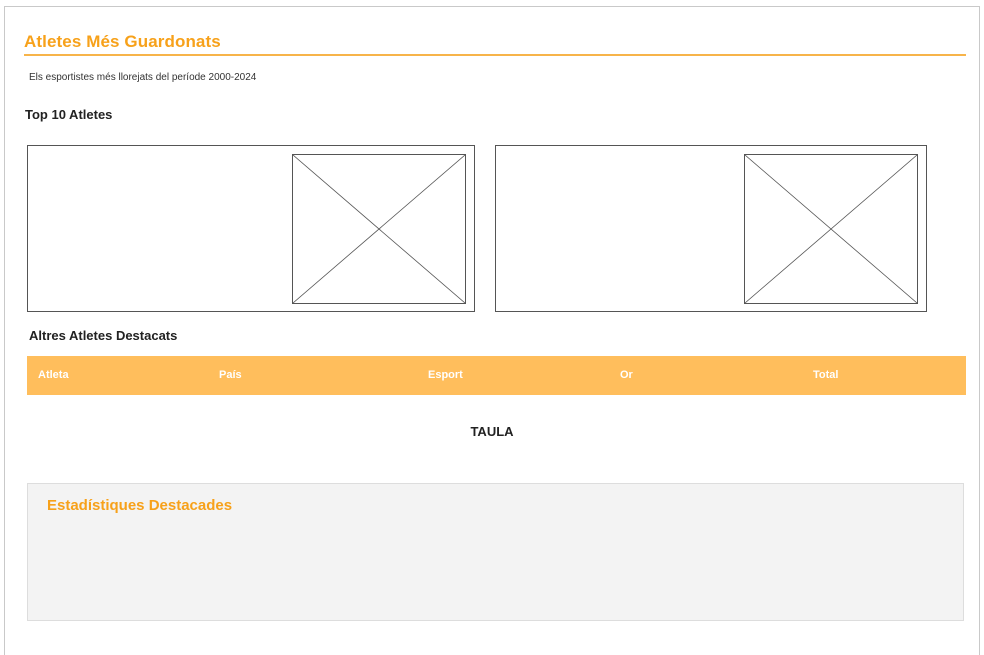 This screenshot has height=655, width=984. What do you see at coordinates (626, 375) in the screenshot?
I see `column-header-gold: Or` at bounding box center [626, 375].